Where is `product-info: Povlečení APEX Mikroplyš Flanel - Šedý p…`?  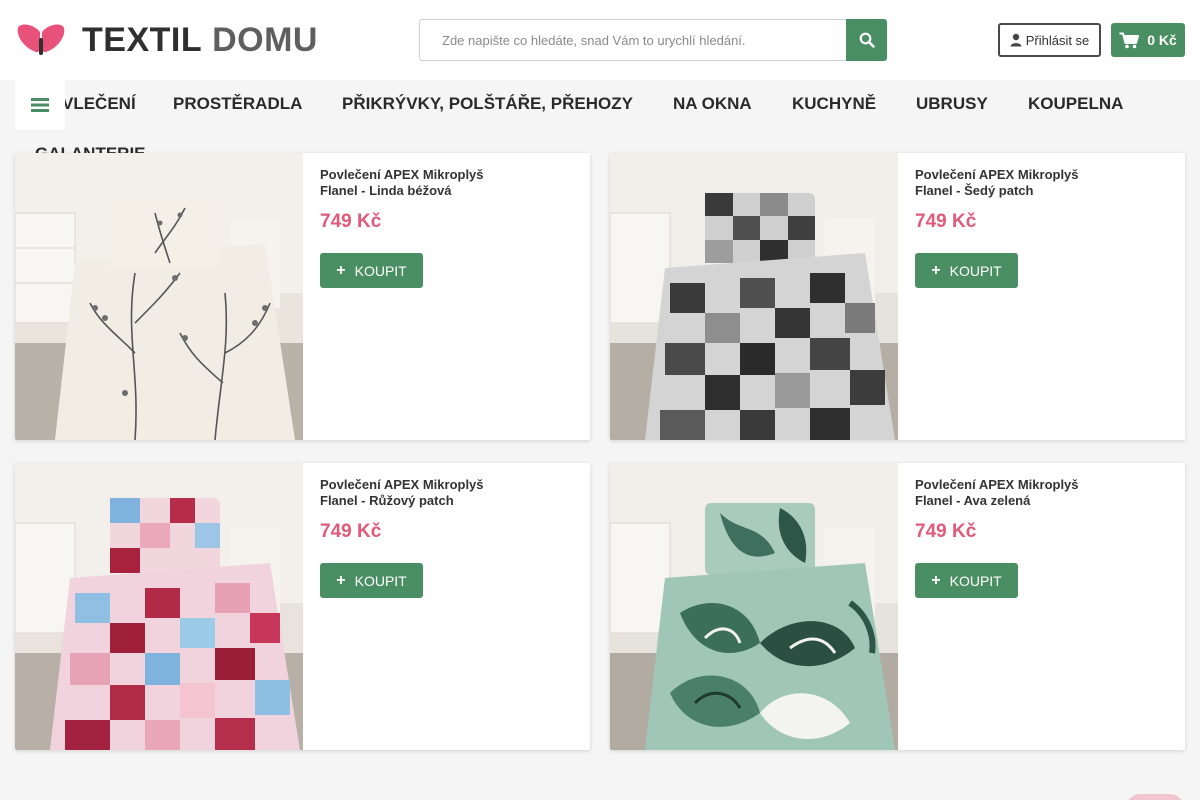 product-info: Povlečení APEX Mikroplyš Flanel - Šedý p… is located at coordinates (1045, 227).